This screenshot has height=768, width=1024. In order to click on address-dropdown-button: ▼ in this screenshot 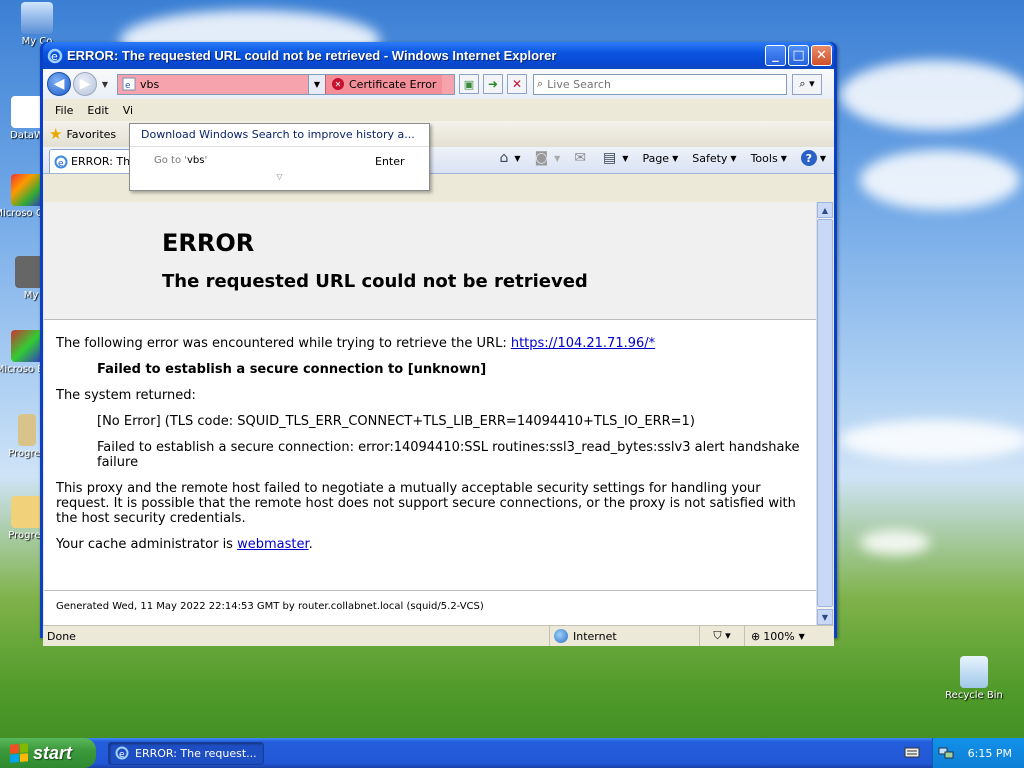, I will do `click(316, 84)`.